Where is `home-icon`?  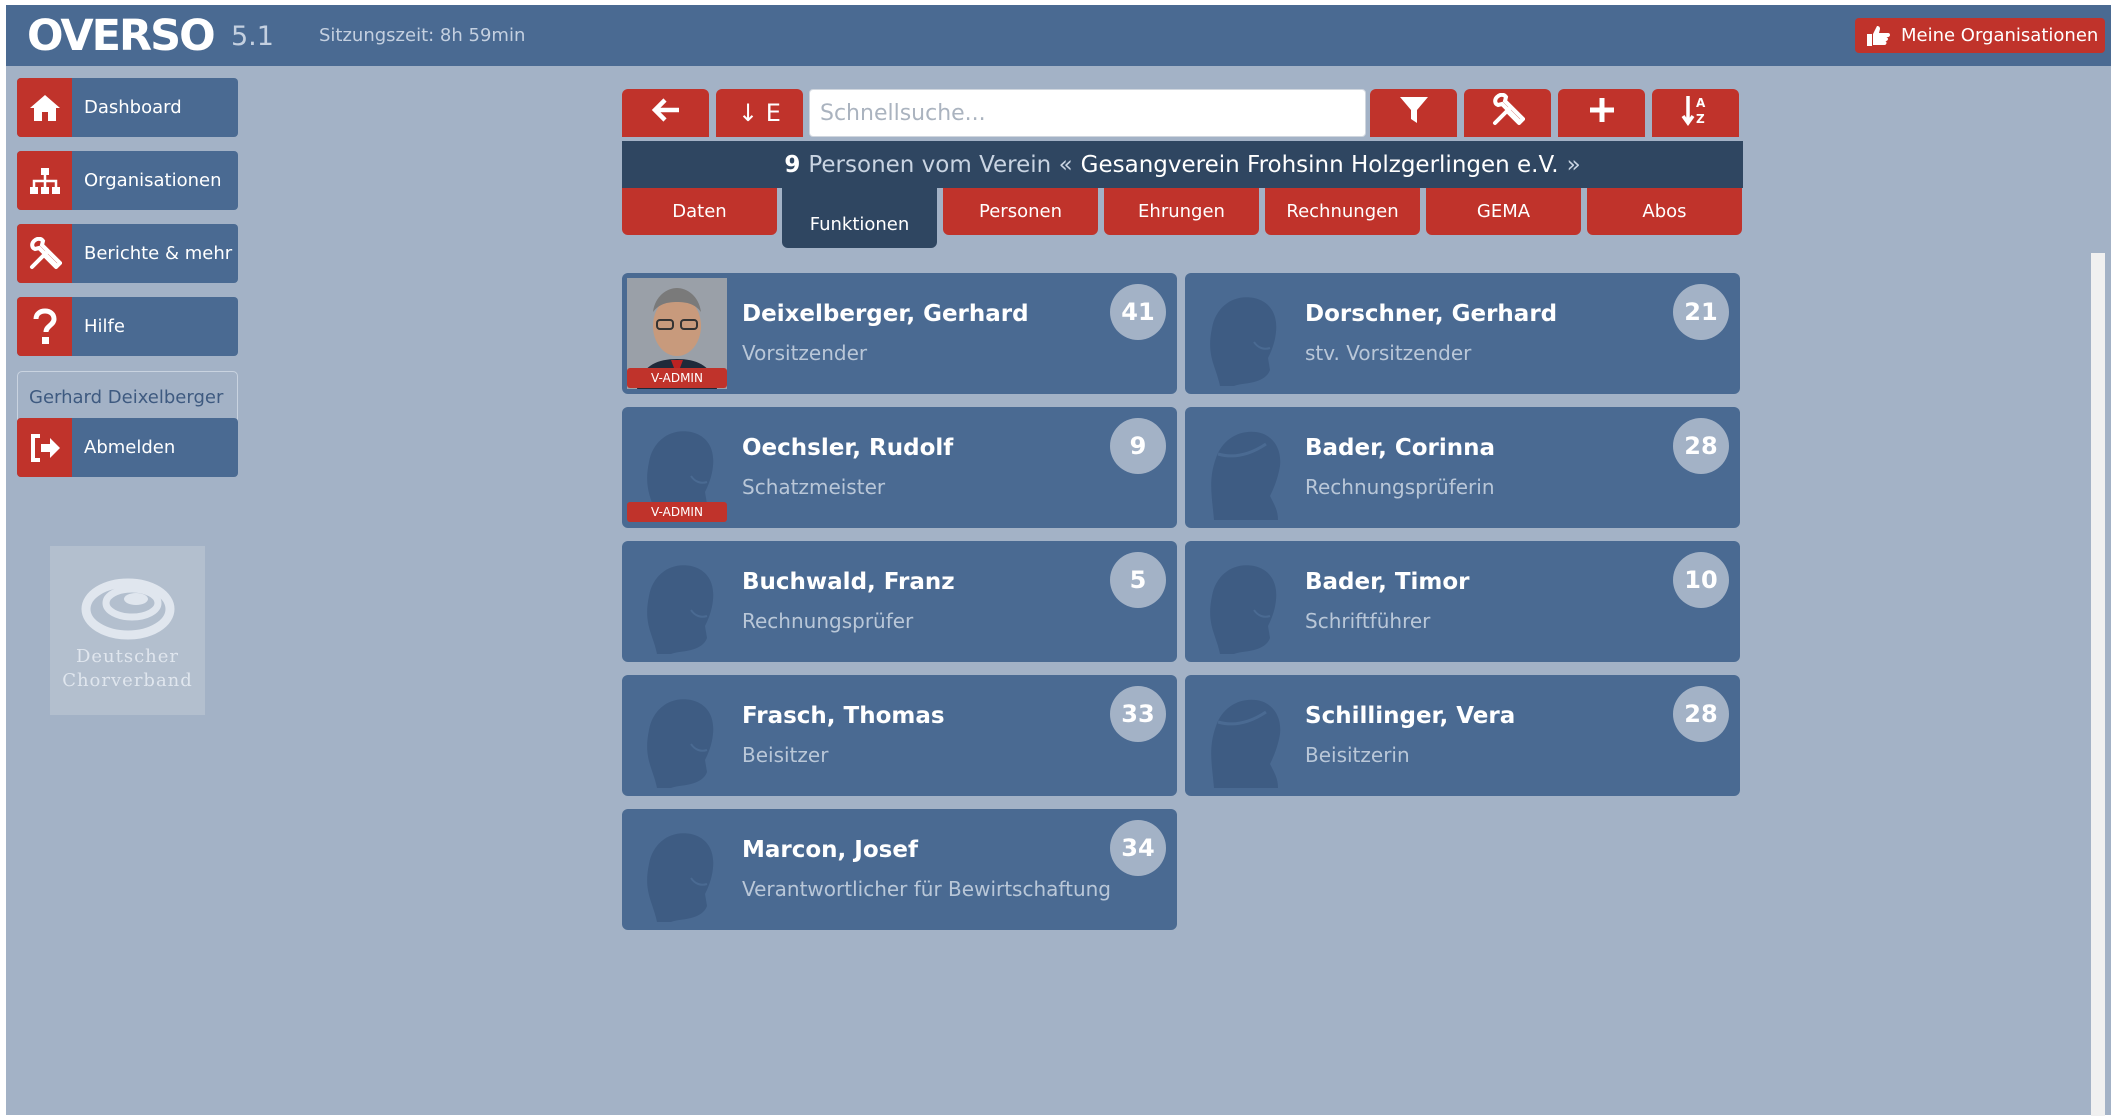
home-icon is located at coordinates (44, 107).